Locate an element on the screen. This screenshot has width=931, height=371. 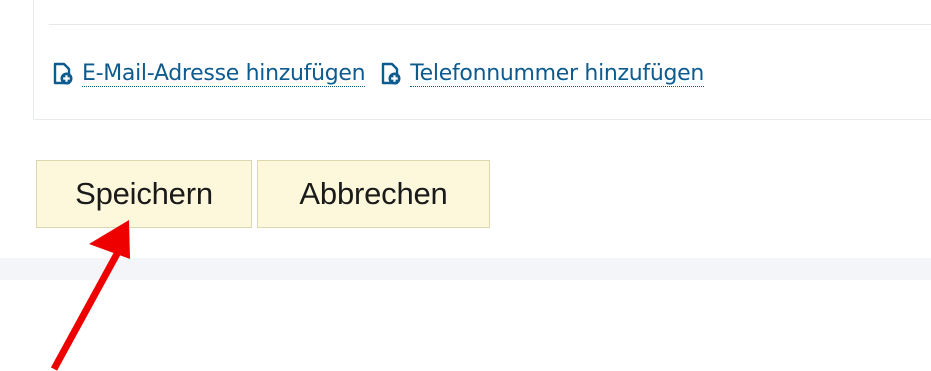
add-phone-label: Telefonnummer hinzufügen is located at coordinates (557, 73).